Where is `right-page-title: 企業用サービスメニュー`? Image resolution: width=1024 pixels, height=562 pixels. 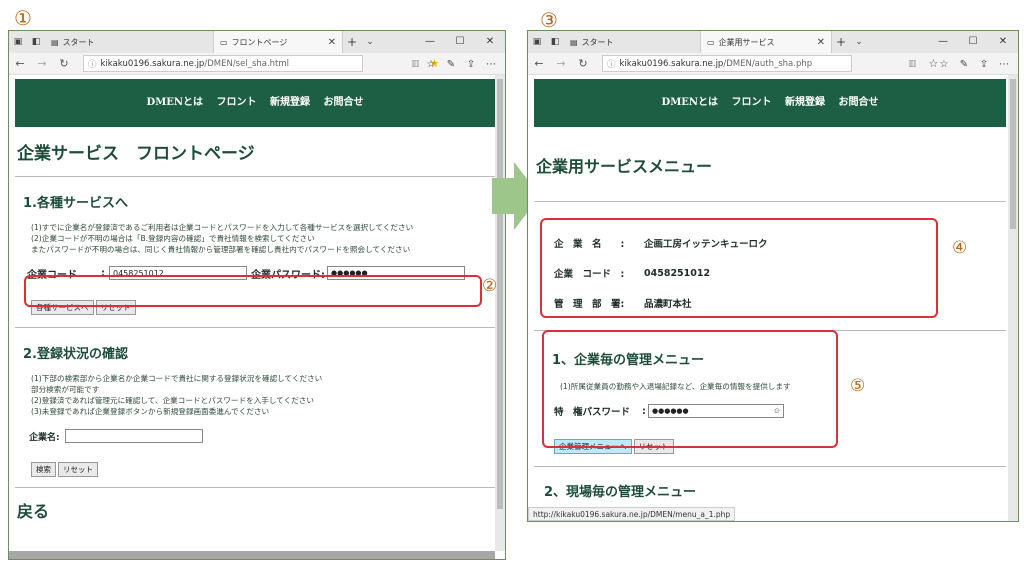
right-page-title: 企業用サービスメニュー is located at coordinates (624, 167).